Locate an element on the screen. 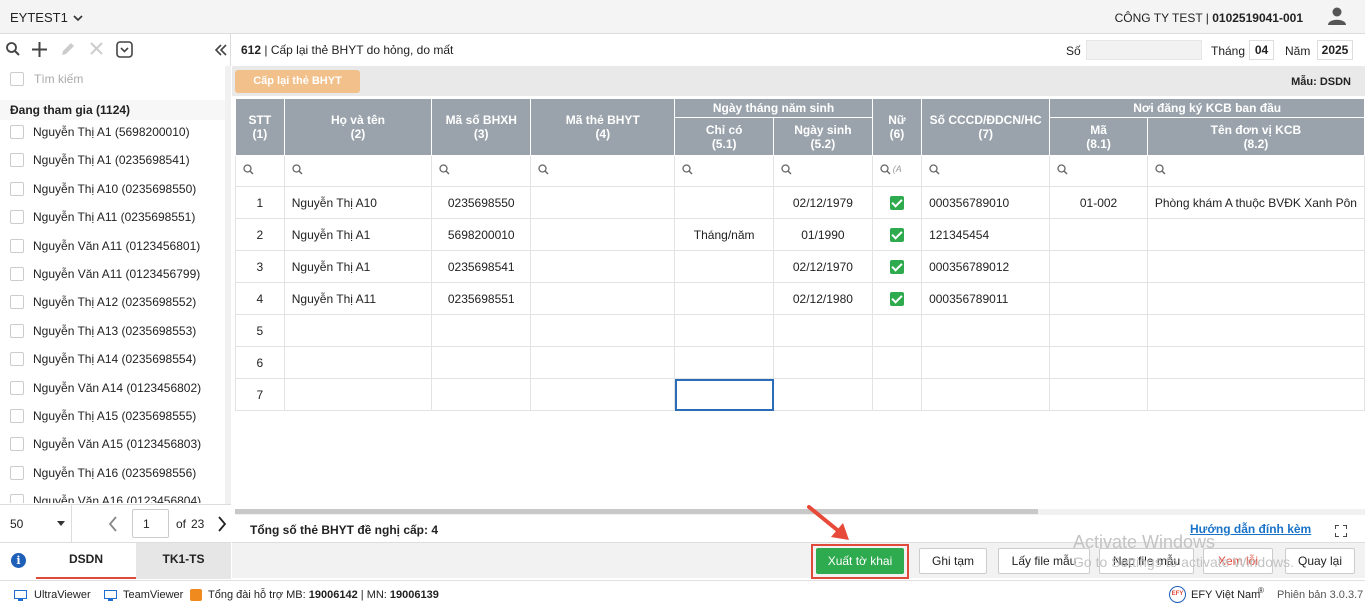 Image resolution: width=1365 pixels, height=608 pixels. user-icon is located at coordinates (1337, 16).